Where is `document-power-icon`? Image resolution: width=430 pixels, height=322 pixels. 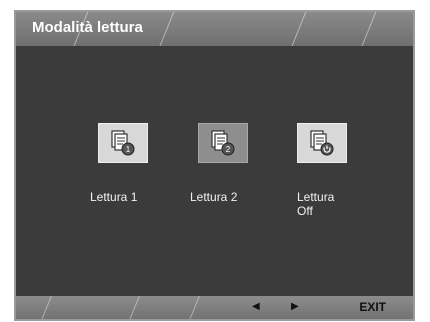 document-power-icon is located at coordinates (322, 143).